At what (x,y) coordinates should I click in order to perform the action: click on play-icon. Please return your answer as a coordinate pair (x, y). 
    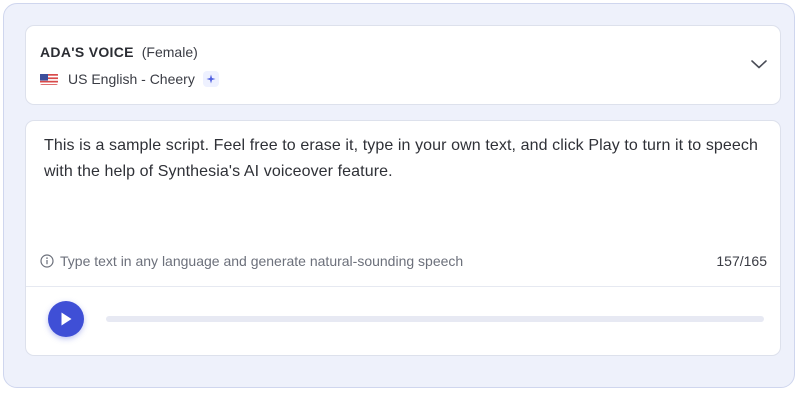
    Looking at the image, I should click on (66, 319).